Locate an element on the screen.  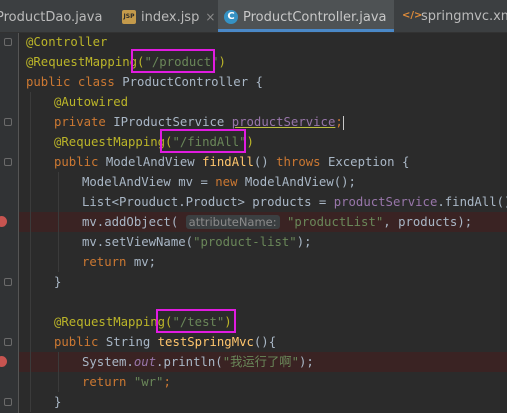
code-text: mv.addObject( is located at coordinates (134, 222).